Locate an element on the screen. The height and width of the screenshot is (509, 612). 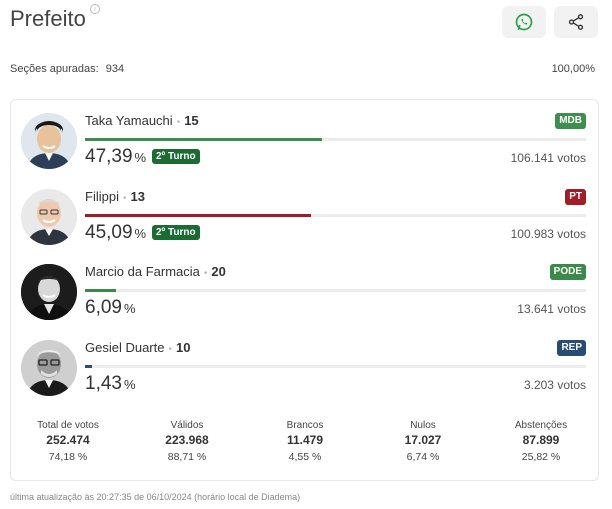
page-header: Prefeito i is located at coordinates (306, 22).